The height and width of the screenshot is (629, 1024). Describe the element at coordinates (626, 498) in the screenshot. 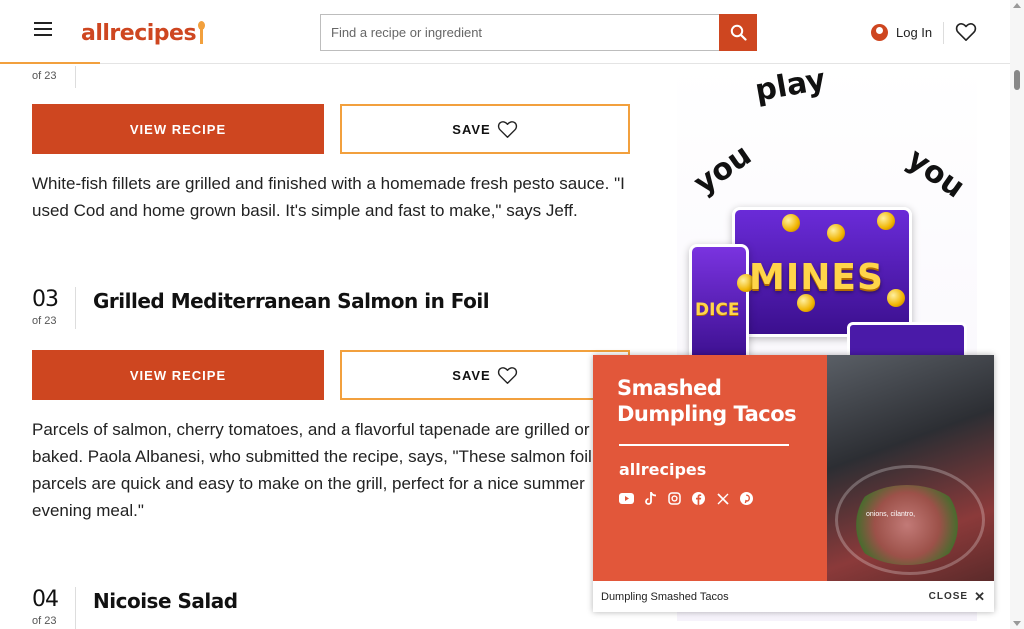

I see `youtube-icon` at that location.